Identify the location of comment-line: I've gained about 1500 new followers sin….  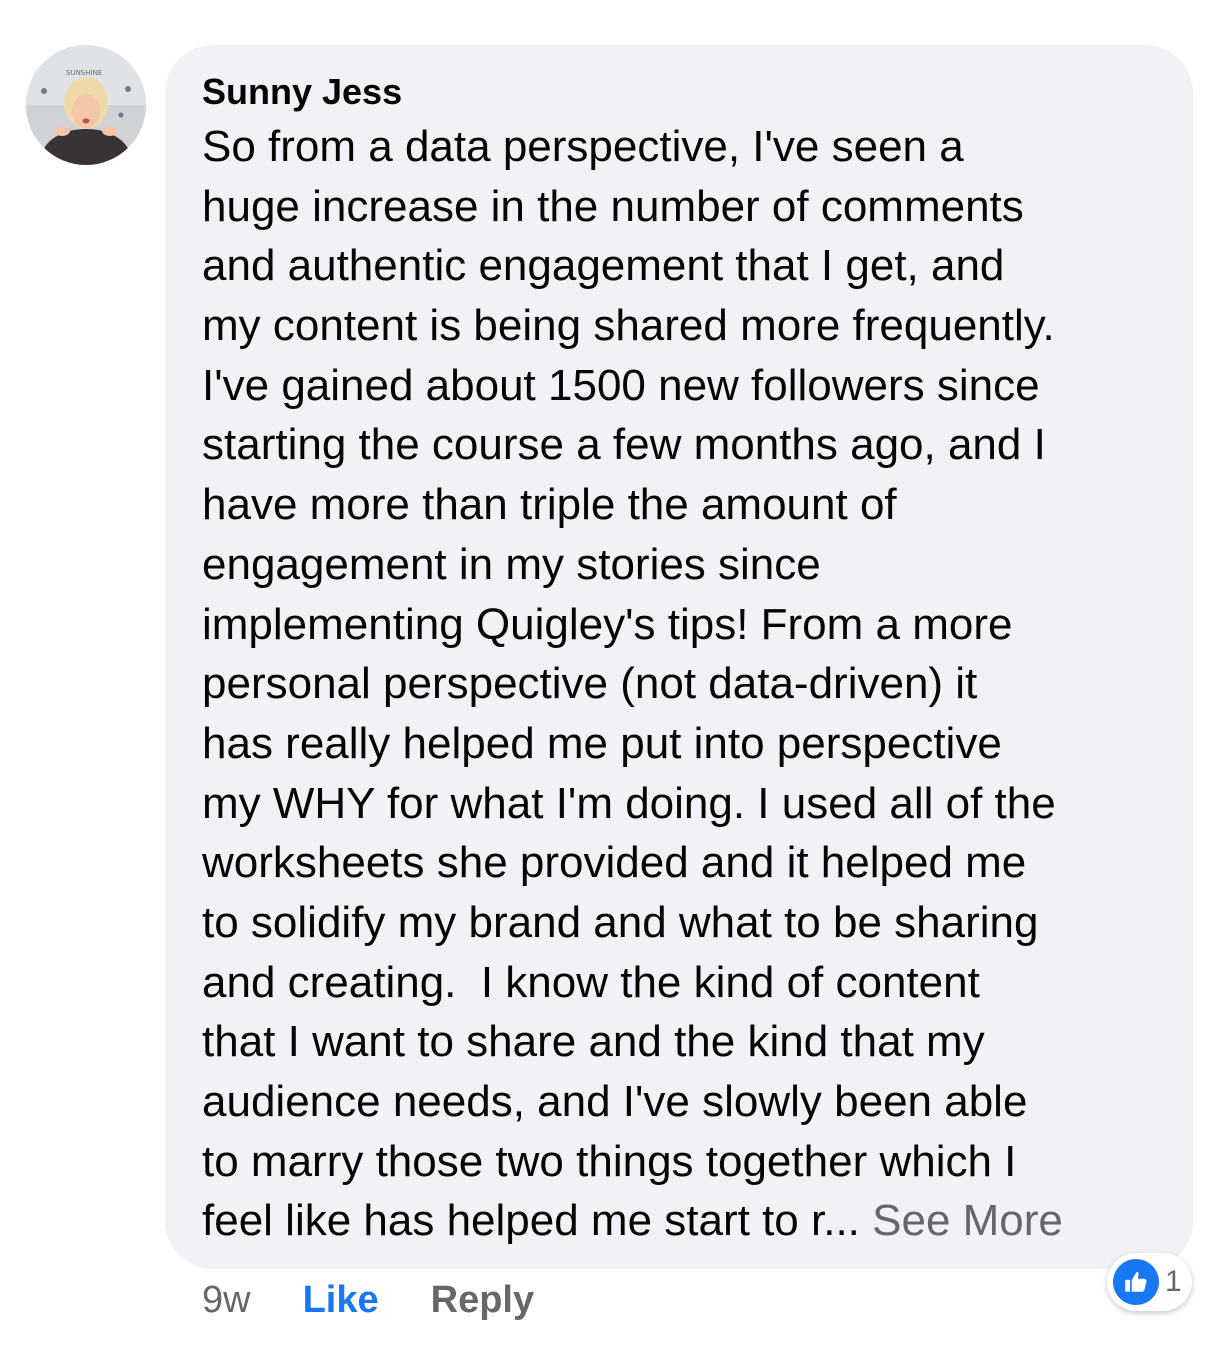
(621, 385).